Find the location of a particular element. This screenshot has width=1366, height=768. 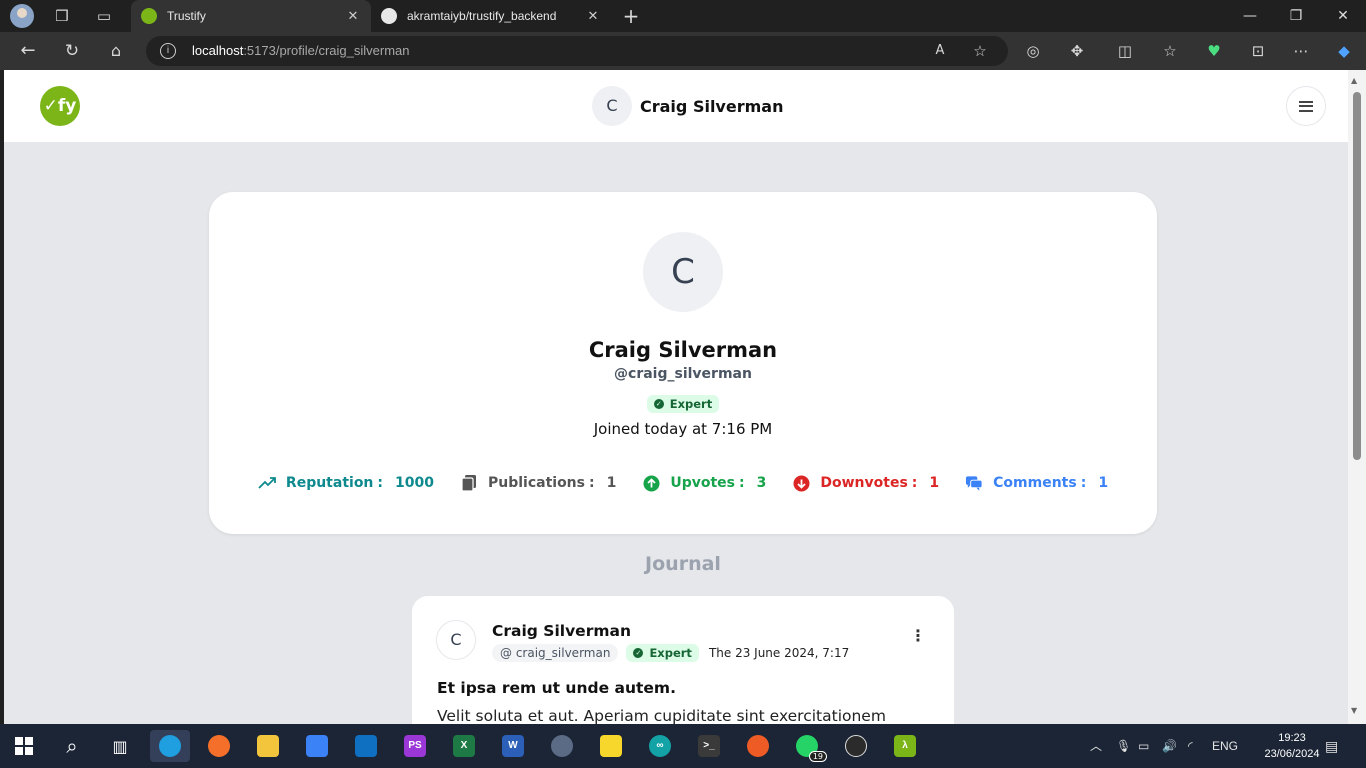

language-indicator: ENG is located at coordinates (1225, 746).